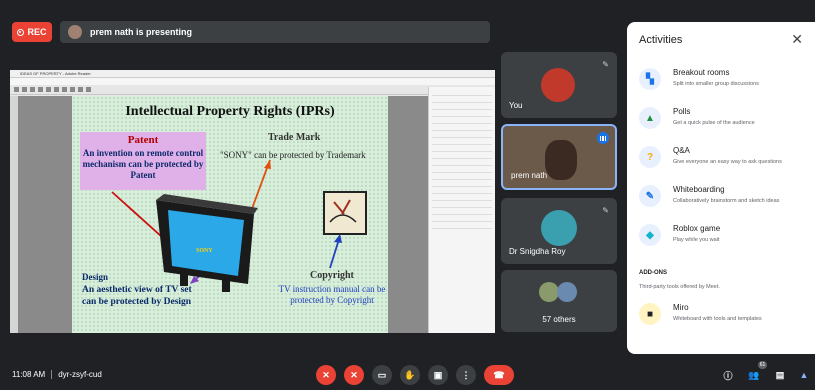  Describe the element at coordinates (80, 374) in the screenshot. I see `meeting-code: dyr-zsyf-cud` at that location.